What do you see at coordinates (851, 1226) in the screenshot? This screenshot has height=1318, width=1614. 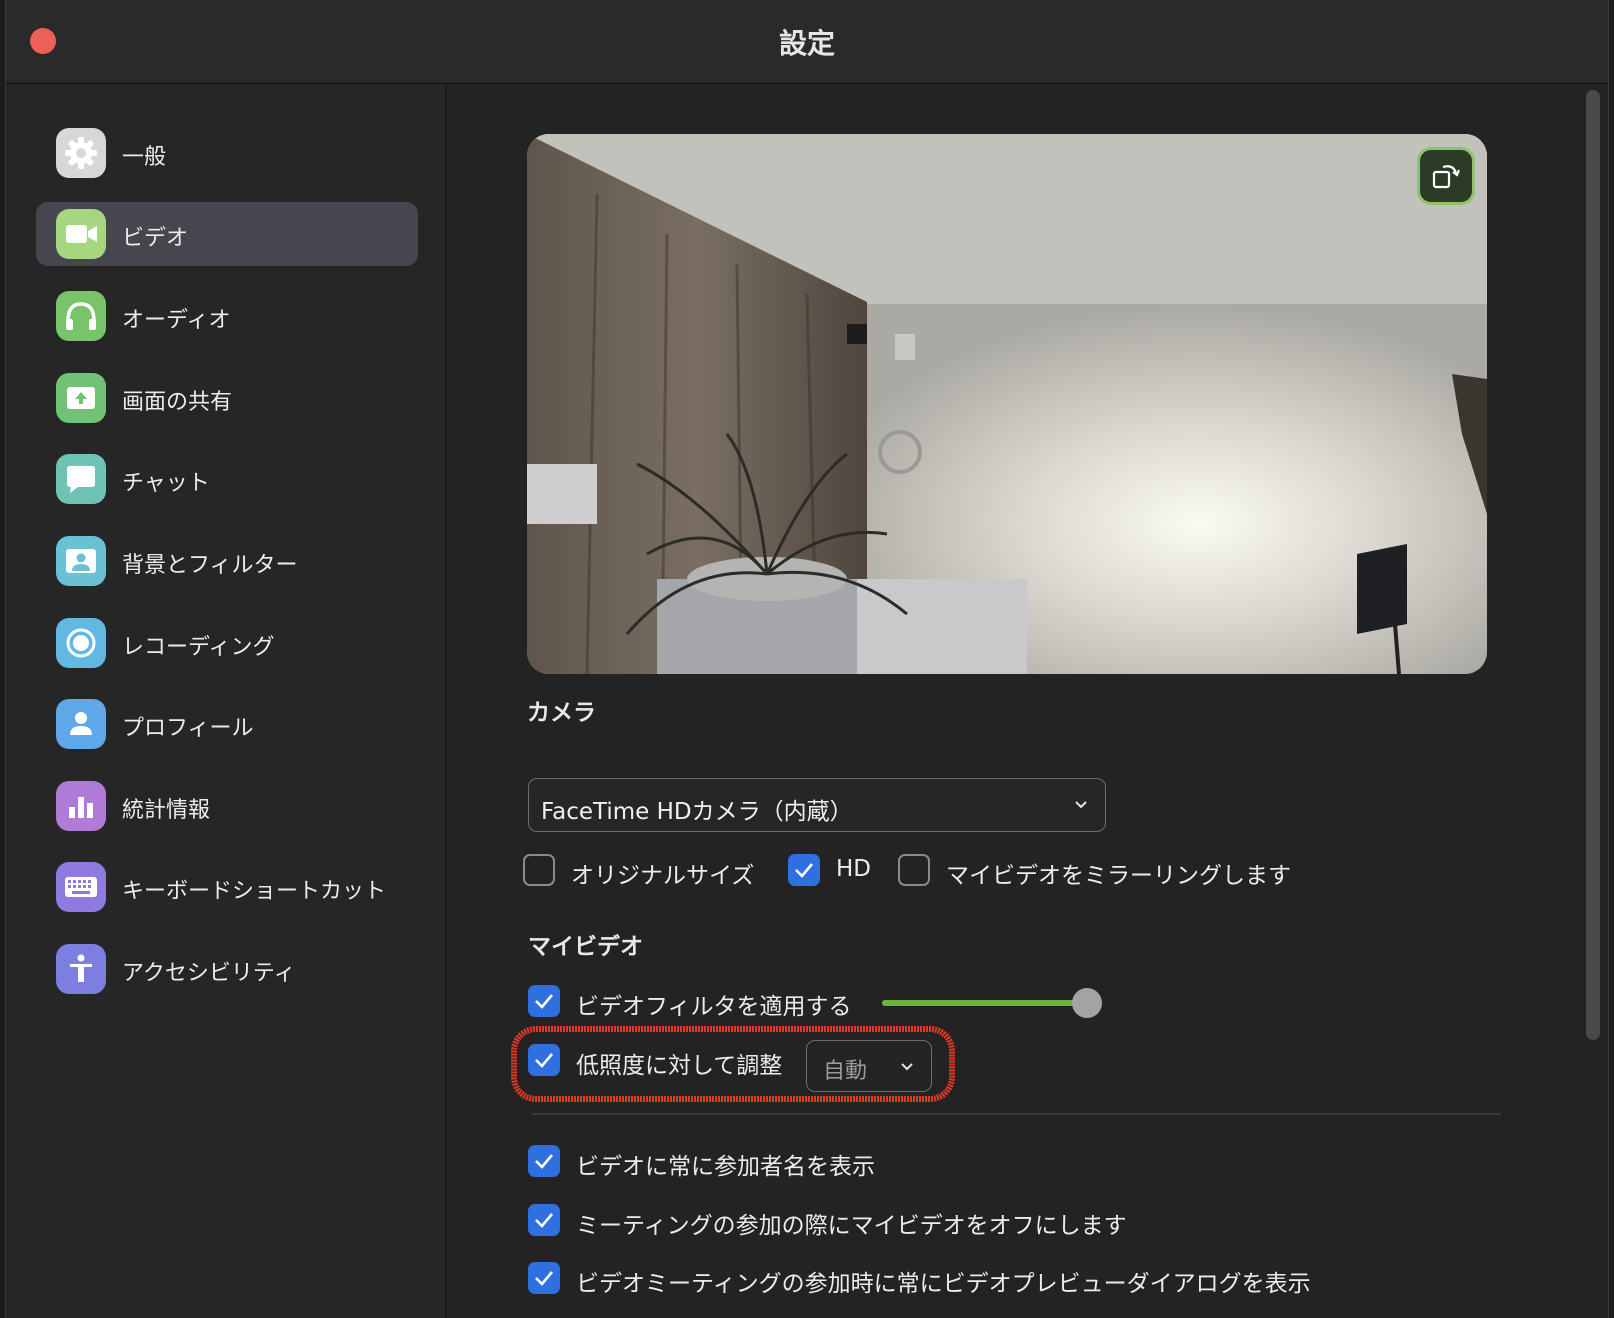 I see `turn-off-video-label: ミーティングの参加の際にマイビデオをオフにします` at bounding box center [851, 1226].